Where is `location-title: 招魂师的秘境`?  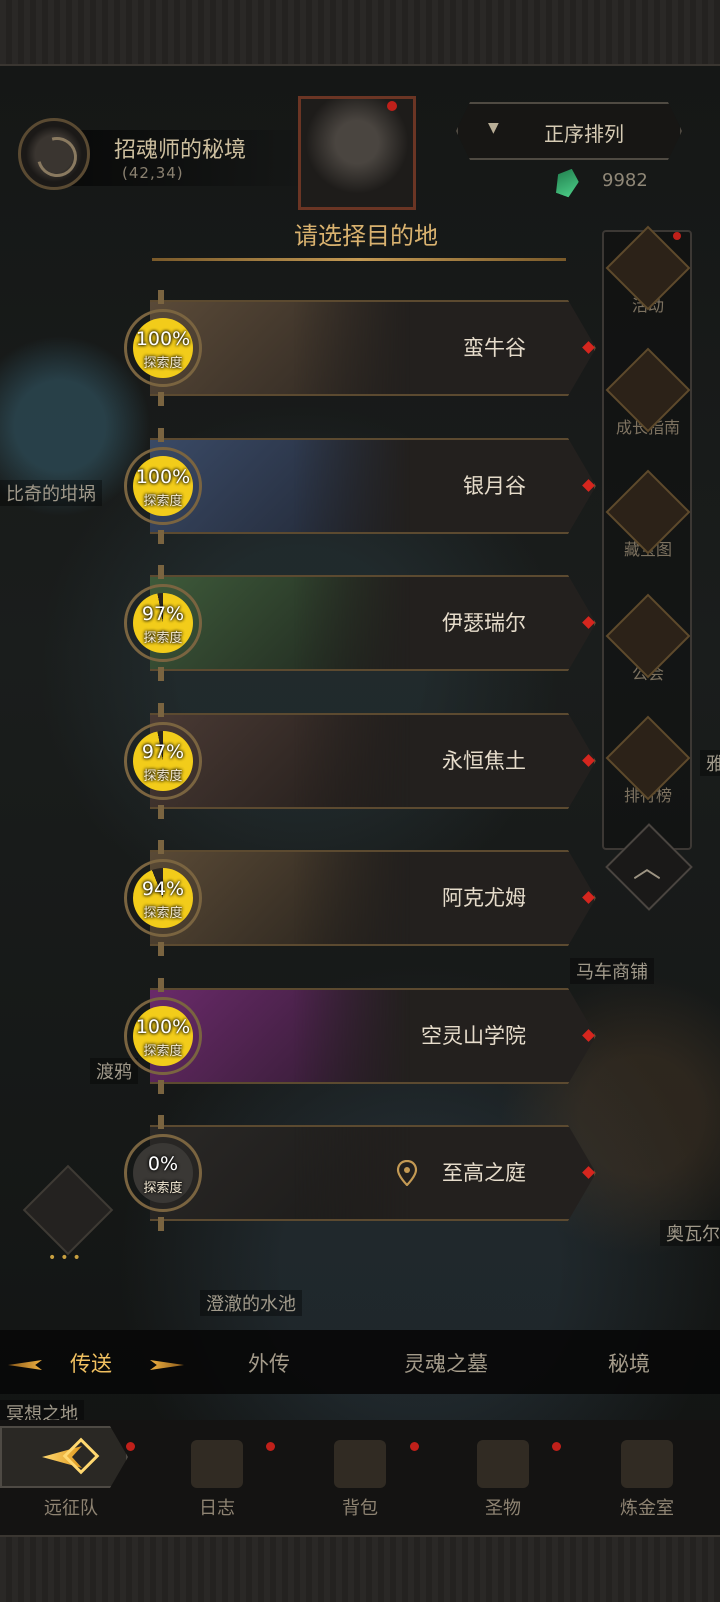 location-title: 招魂师的秘境 is located at coordinates (180, 150).